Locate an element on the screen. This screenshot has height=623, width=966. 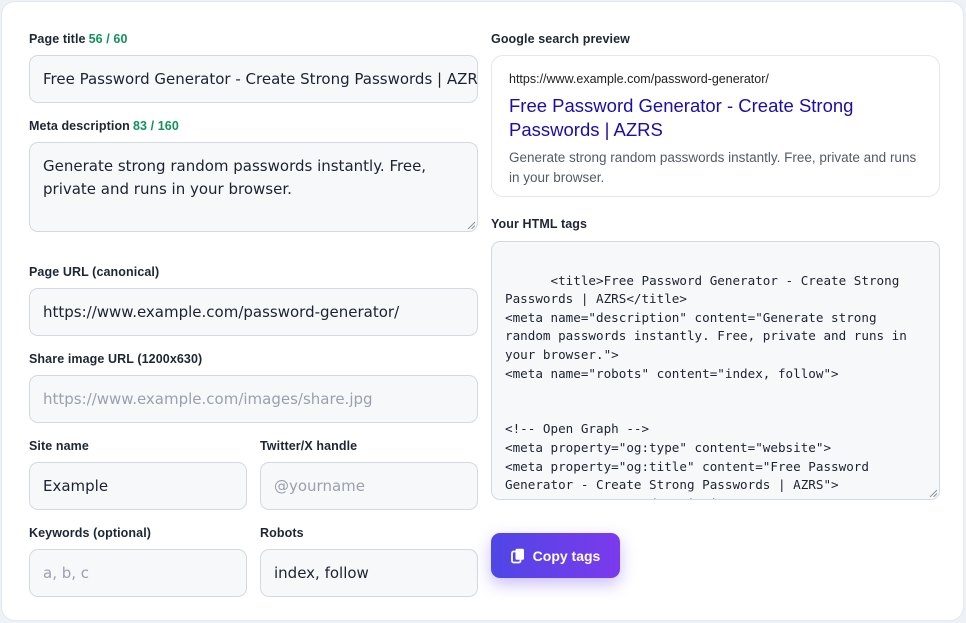
robots-value: index, follow is located at coordinates (321, 573).